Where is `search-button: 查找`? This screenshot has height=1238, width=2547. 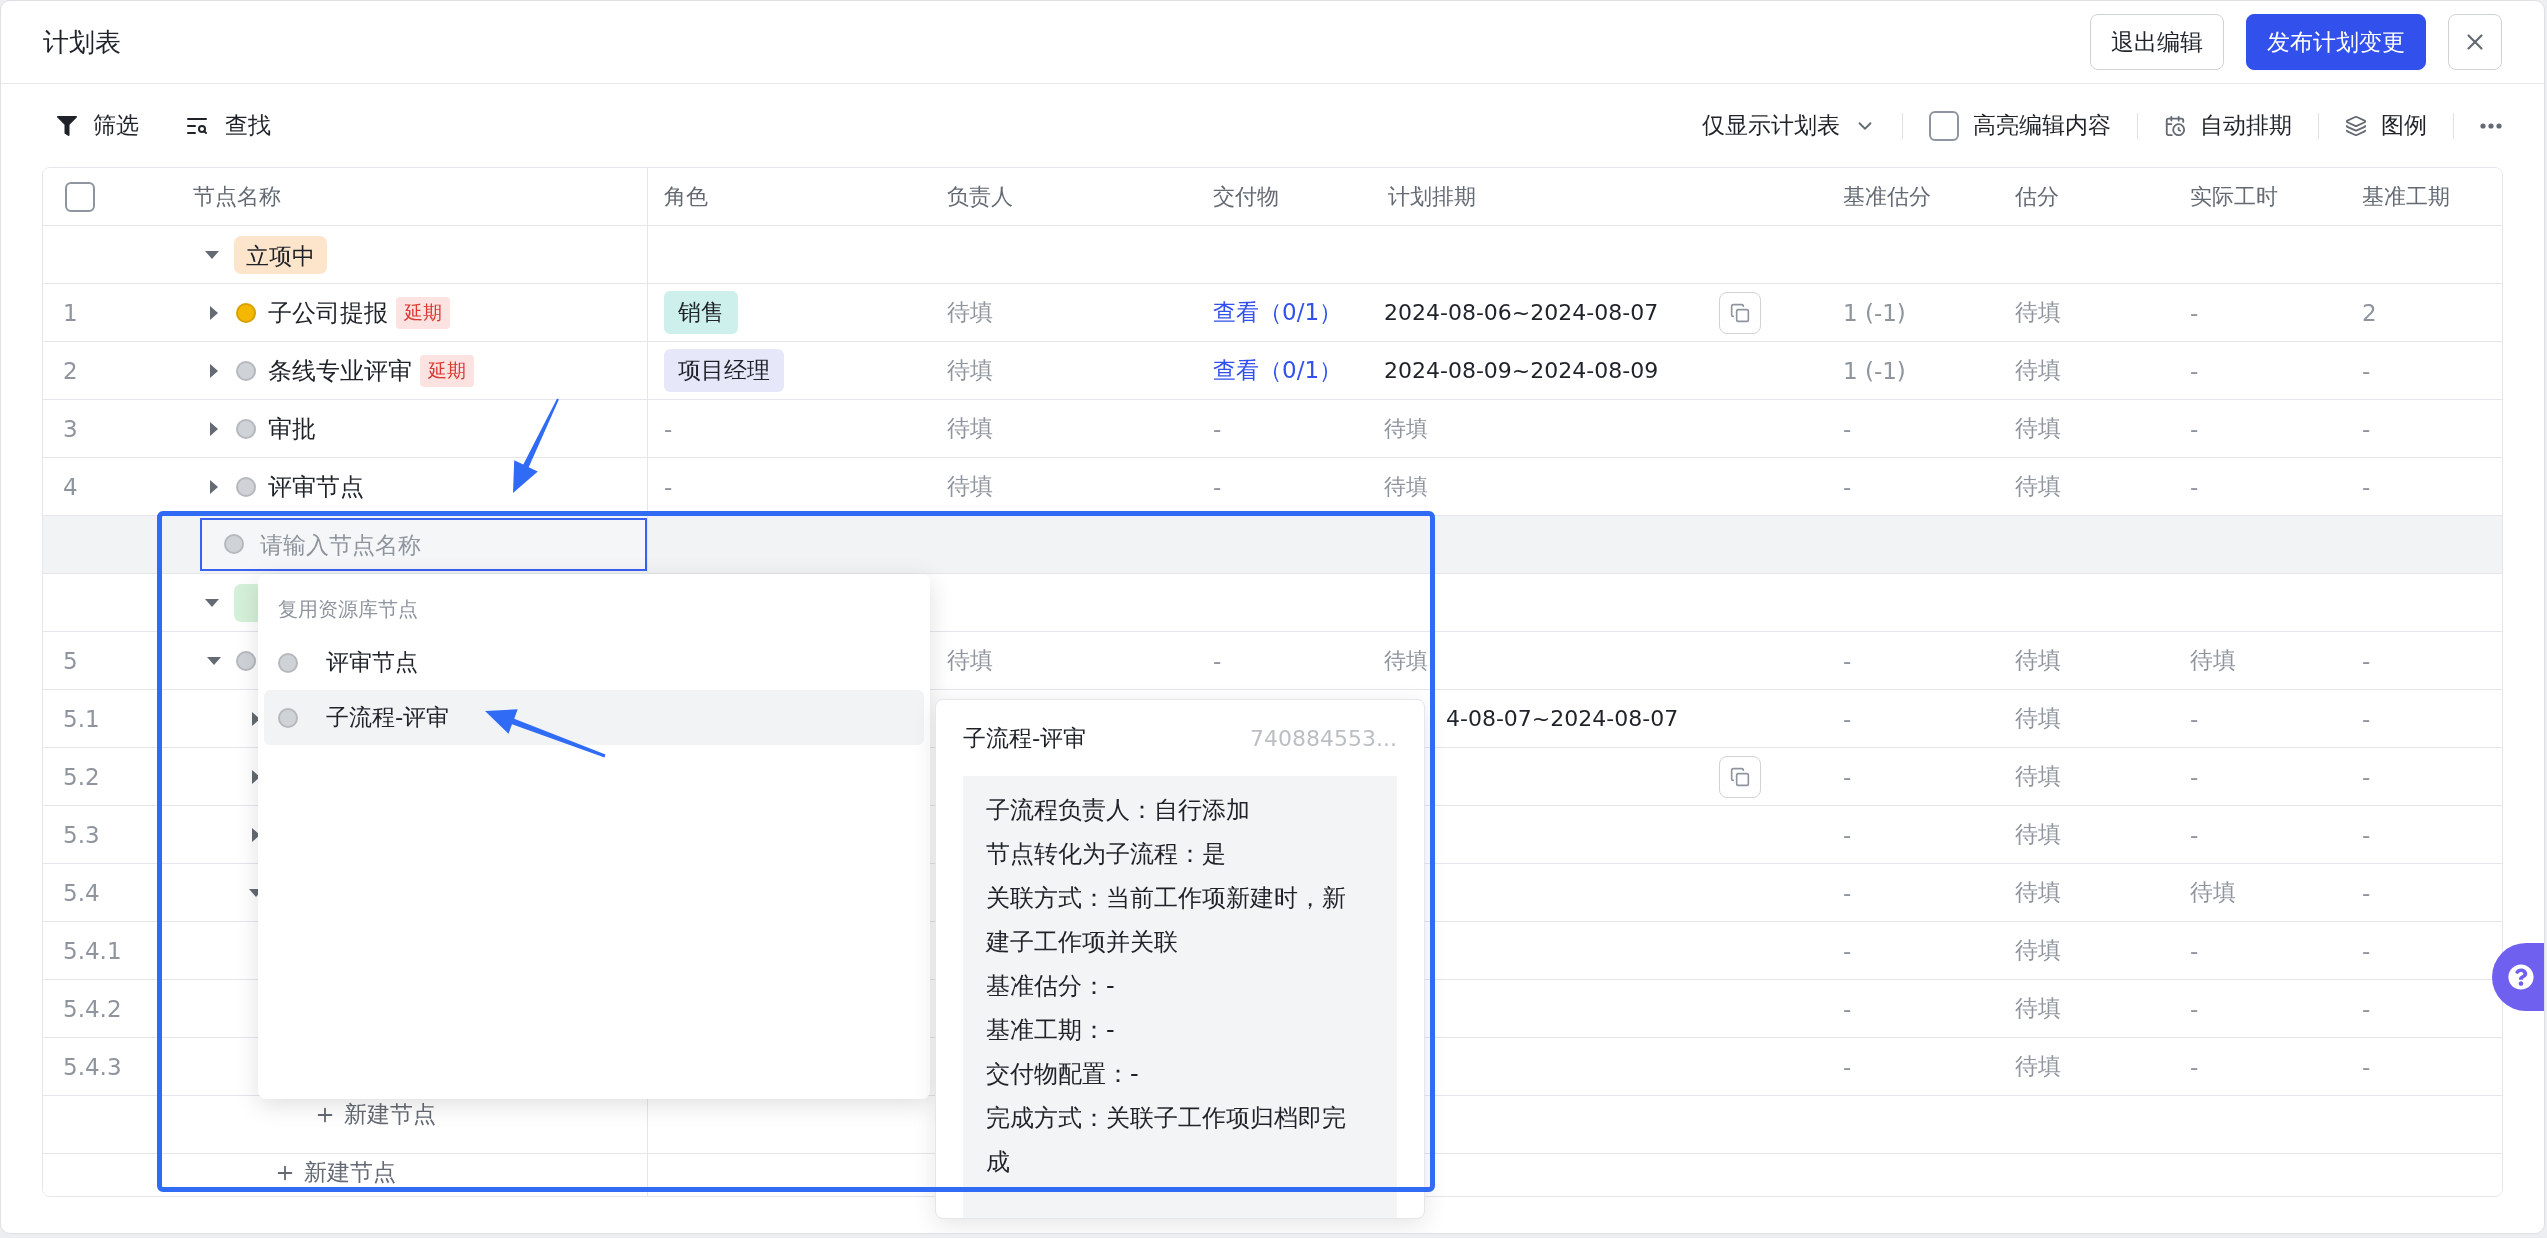 search-button: 查找 is located at coordinates (228, 125).